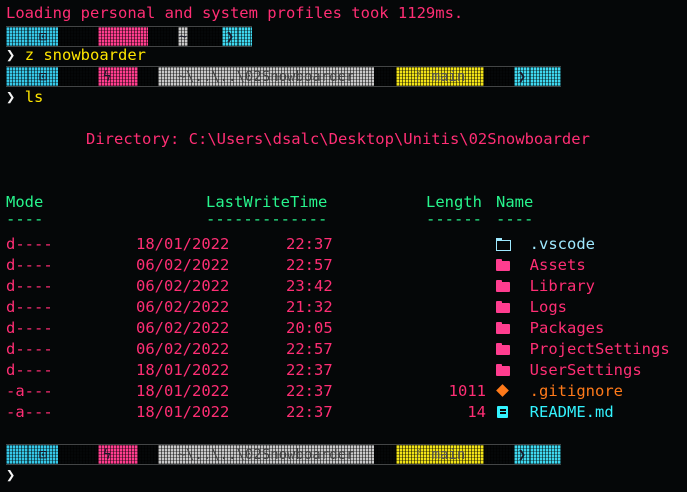  I want to click on command-line-2: ❯ ls, so click(24, 97).